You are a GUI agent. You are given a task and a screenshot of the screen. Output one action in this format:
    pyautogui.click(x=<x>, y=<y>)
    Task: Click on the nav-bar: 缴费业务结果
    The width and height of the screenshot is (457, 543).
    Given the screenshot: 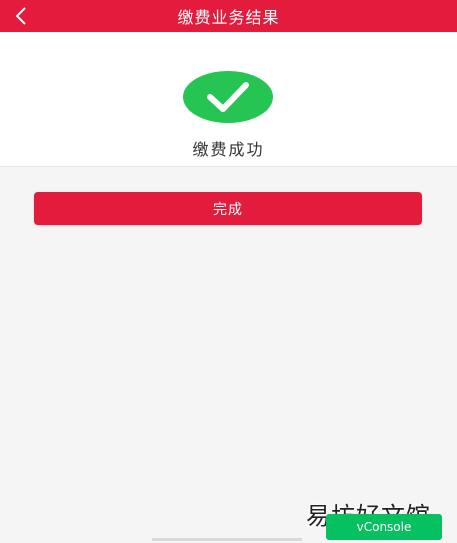 What is the action you would take?
    pyautogui.click(x=228, y=16)
    